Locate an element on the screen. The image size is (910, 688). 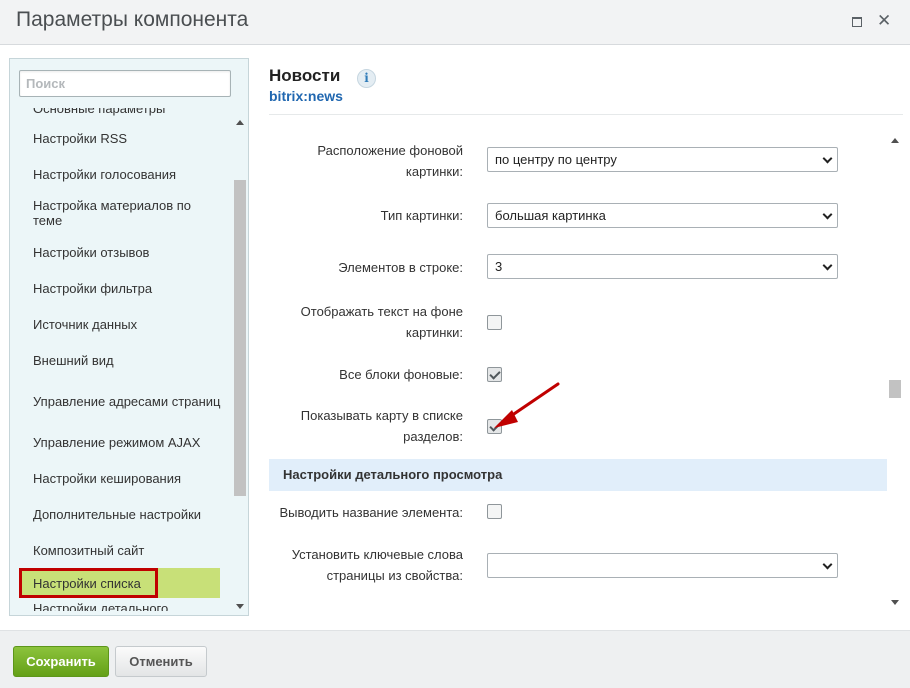
sidebar-item-label: Настройки кеширования is located at coordinates (107, 478).